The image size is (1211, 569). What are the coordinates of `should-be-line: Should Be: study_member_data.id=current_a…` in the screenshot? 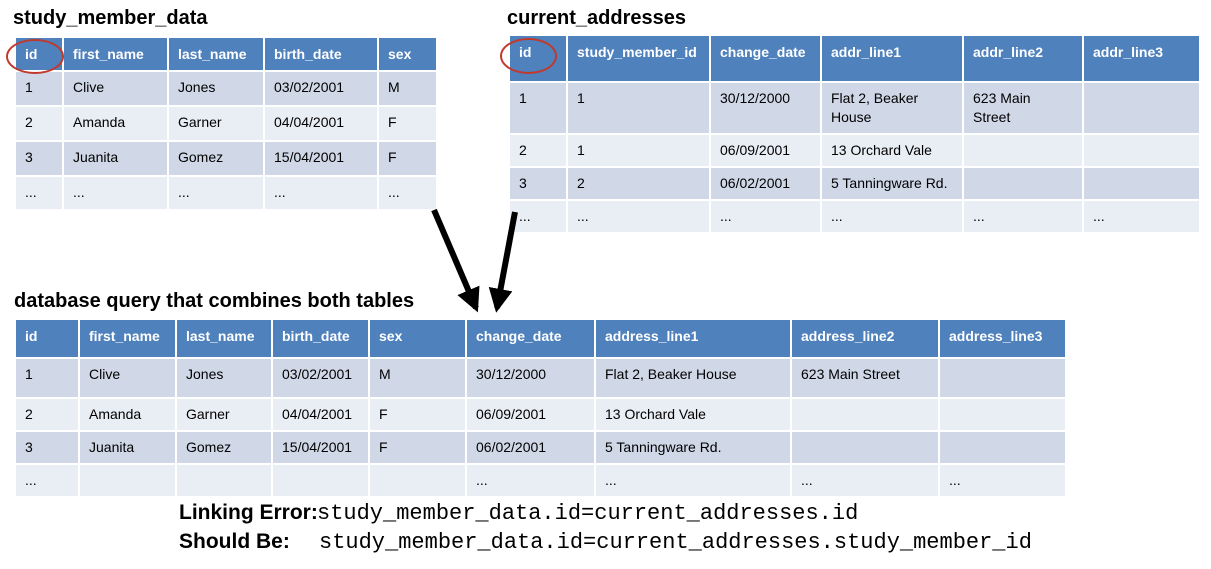 It's located at (605, 542).